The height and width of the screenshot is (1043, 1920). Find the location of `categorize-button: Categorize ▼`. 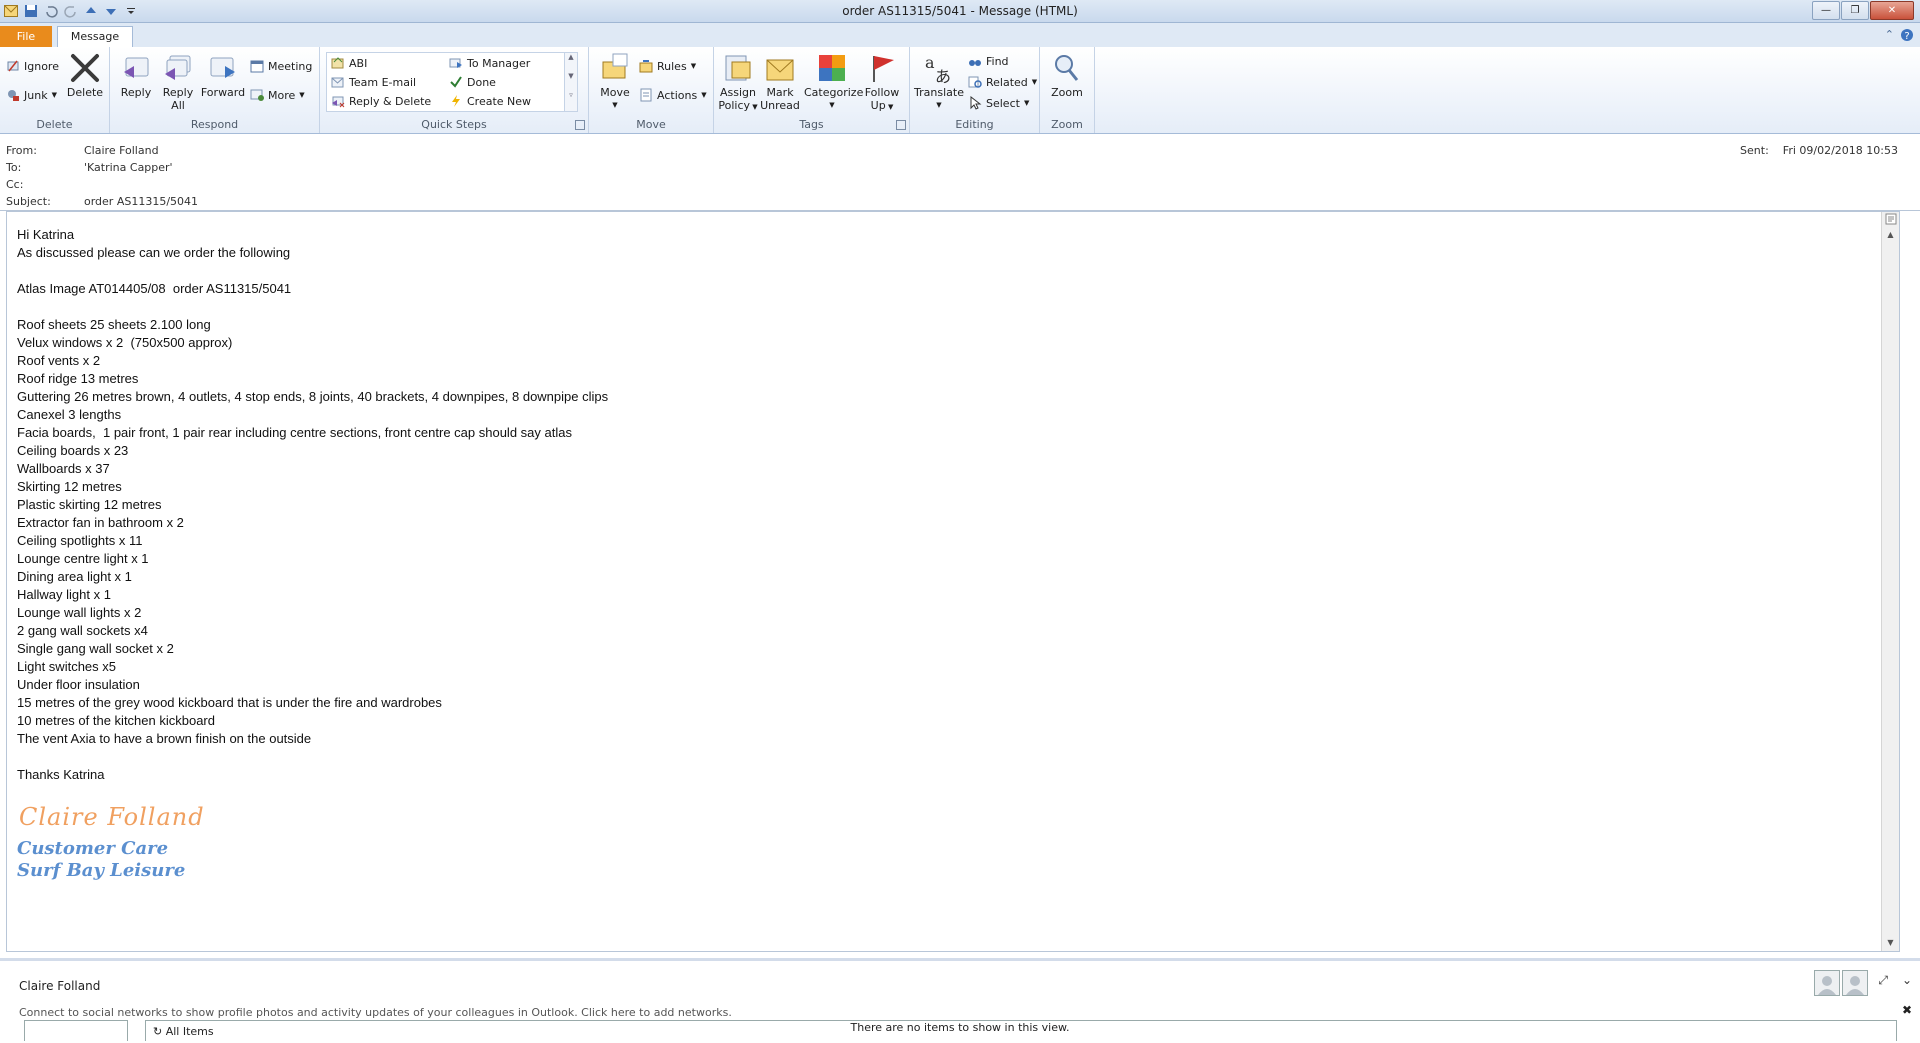

categorize-button: Categorize ▼ is located at coordinates (833, 82).